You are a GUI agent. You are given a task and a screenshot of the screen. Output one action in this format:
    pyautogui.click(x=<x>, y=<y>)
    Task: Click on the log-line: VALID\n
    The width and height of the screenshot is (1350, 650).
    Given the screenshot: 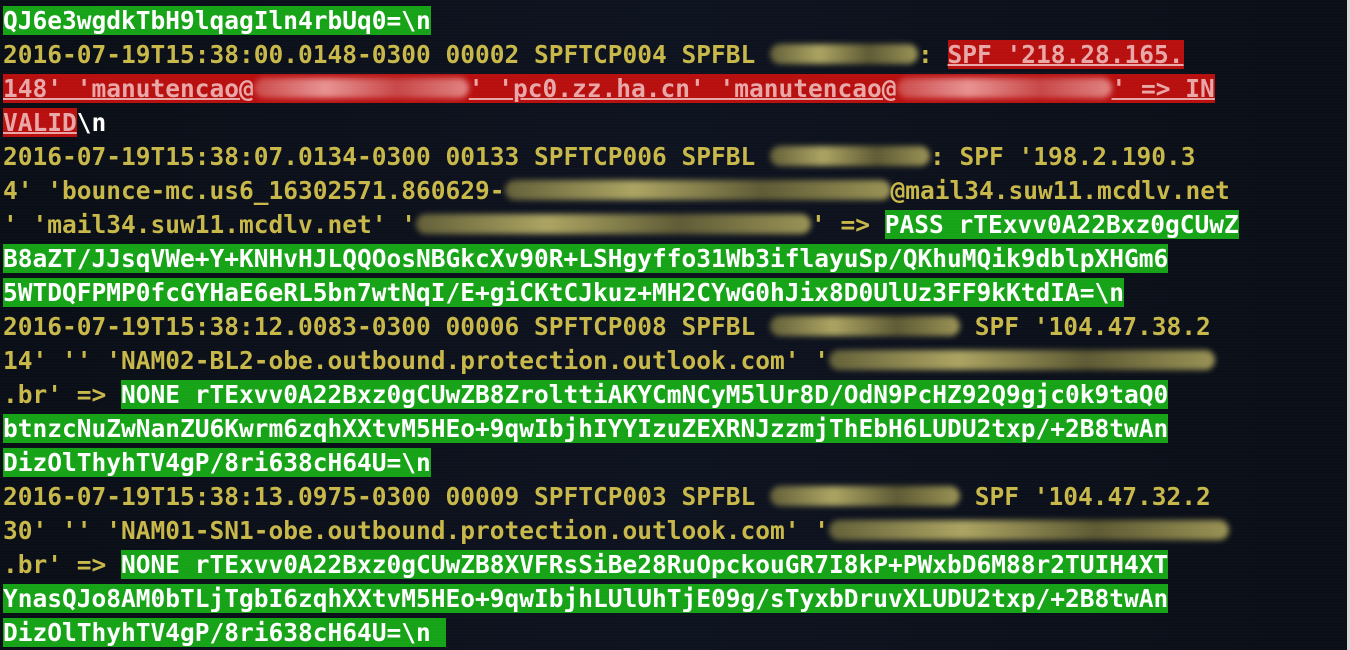 What is the action you would take?
    pyautogui.click(x=55, y=122)
    